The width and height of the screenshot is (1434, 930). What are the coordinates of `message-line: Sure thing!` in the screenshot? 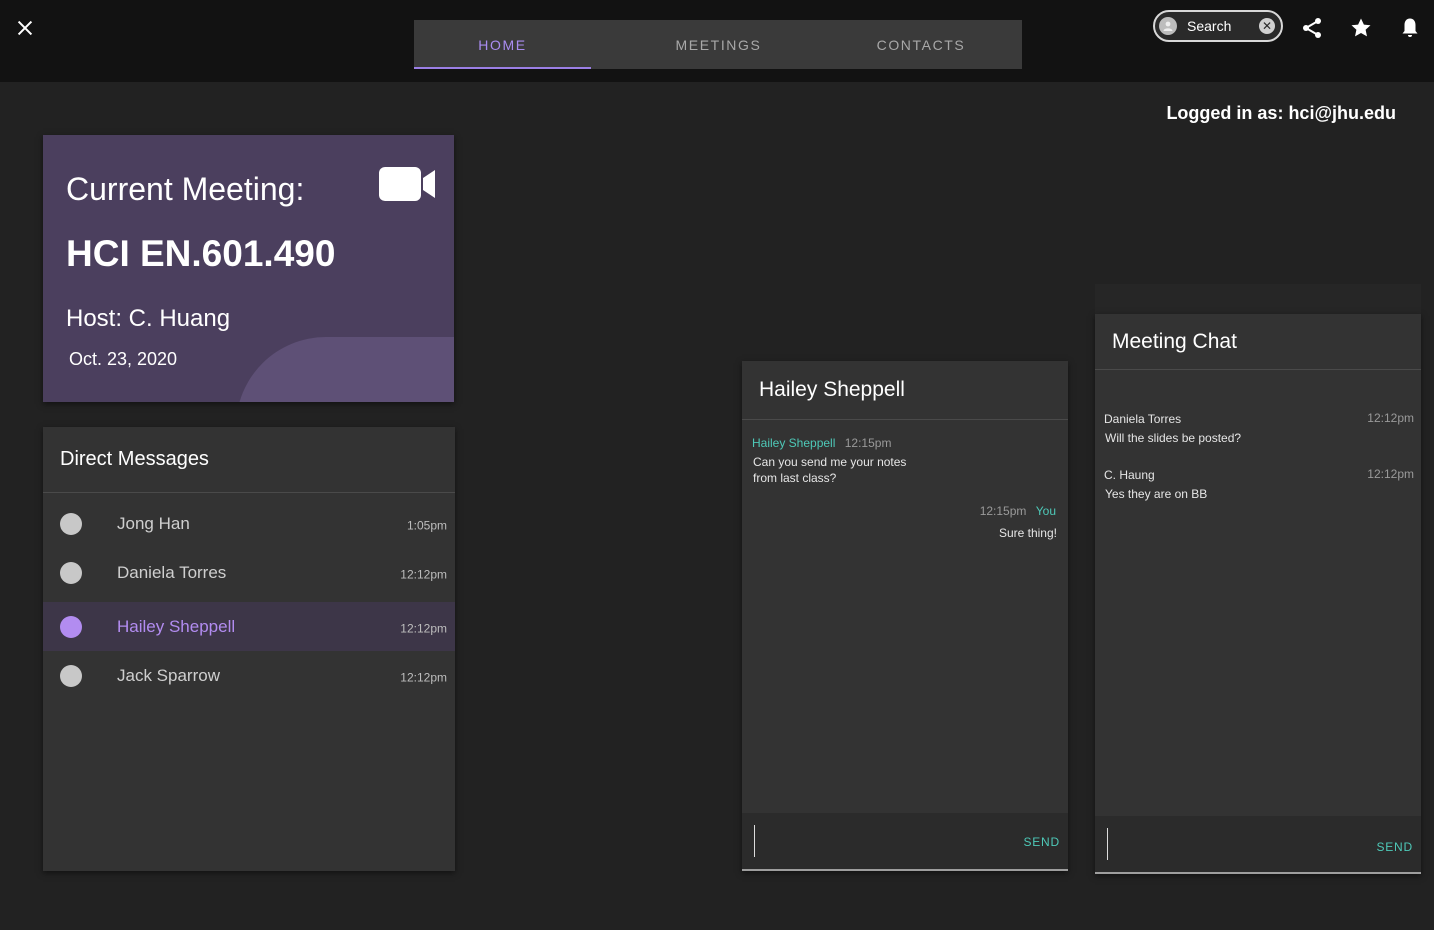 It's located at (1027, 533).